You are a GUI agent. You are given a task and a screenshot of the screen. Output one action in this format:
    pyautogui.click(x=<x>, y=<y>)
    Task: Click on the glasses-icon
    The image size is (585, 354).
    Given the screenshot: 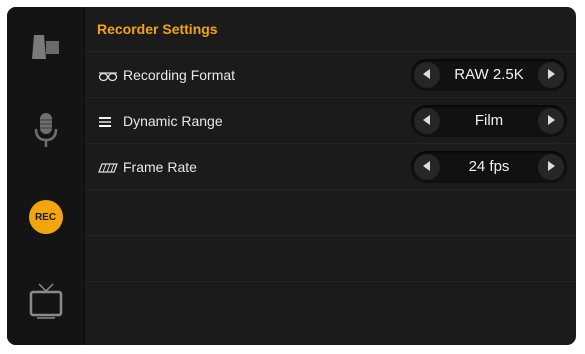 What is the action you would take?
    pyautogui.click(x=108, y=75)
    